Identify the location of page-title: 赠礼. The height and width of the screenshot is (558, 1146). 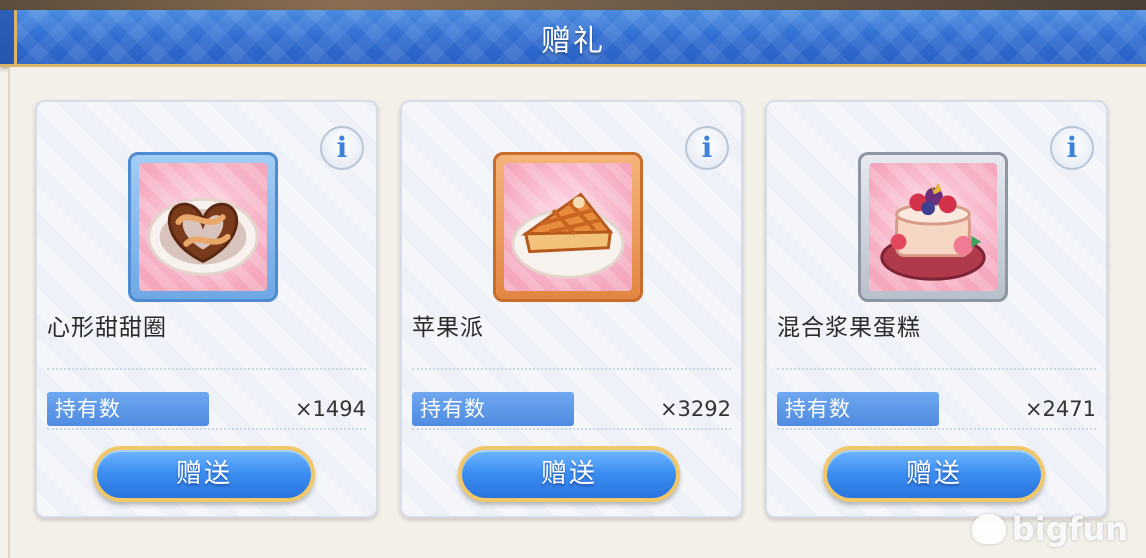
(573, 41).